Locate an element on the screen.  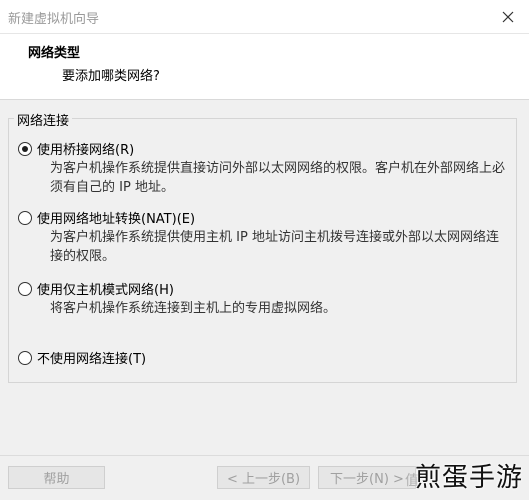
wizard-header: 网络类型 要添加哪类网络? is located at coordinates (264, 67).